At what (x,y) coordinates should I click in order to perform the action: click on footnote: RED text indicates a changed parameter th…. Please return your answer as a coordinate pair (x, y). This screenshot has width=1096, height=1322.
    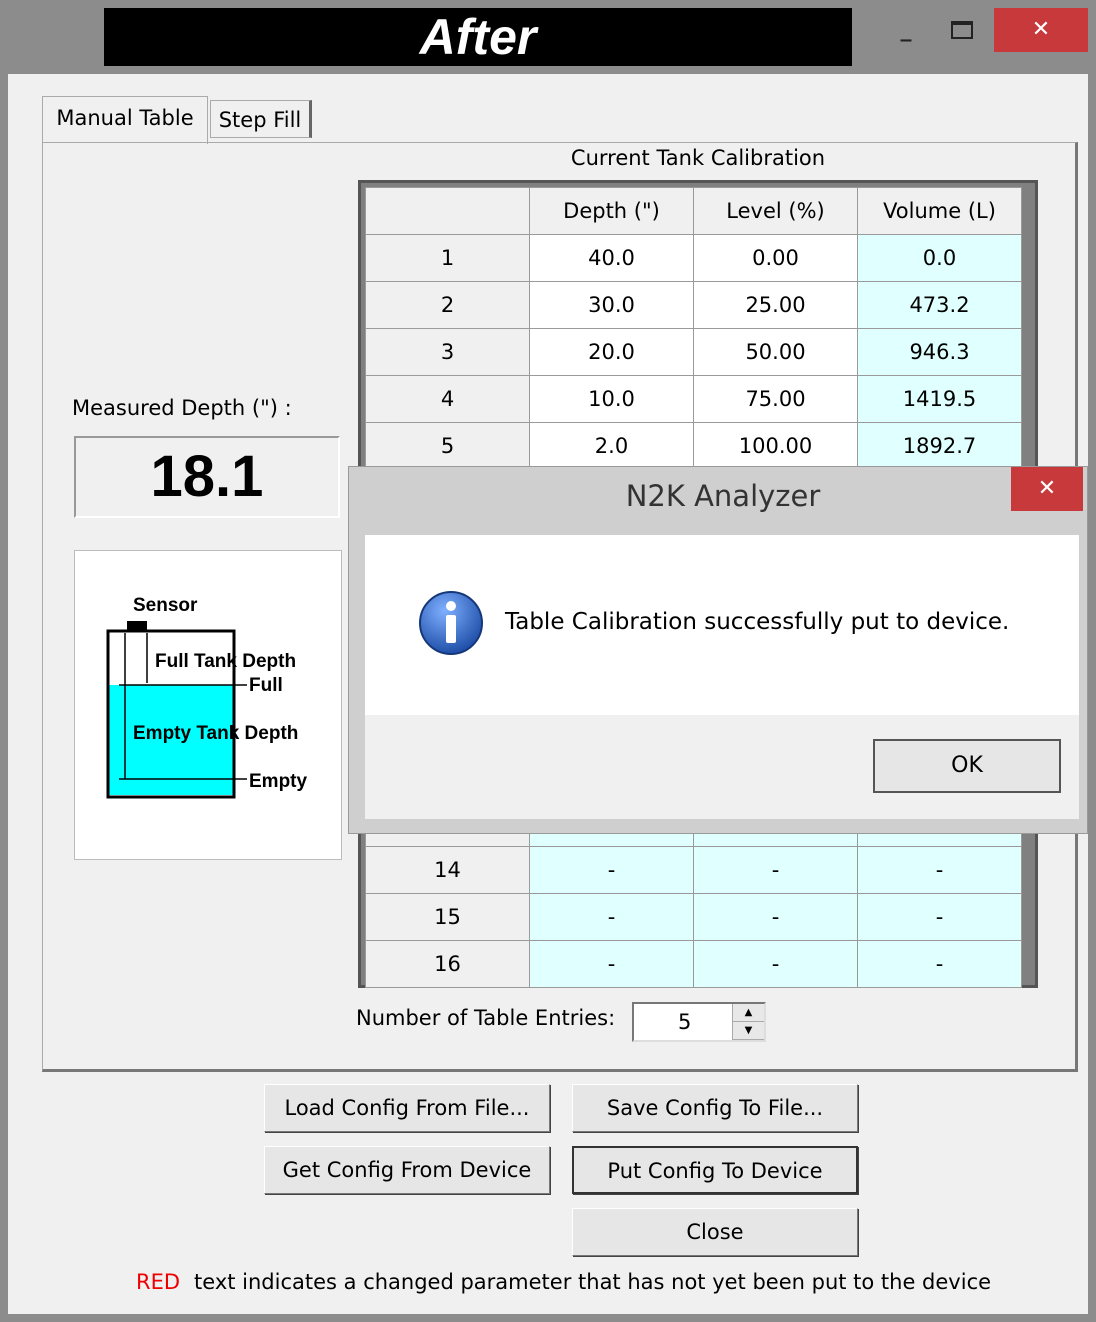
    Looking at the image, I should click on (563, 1282).